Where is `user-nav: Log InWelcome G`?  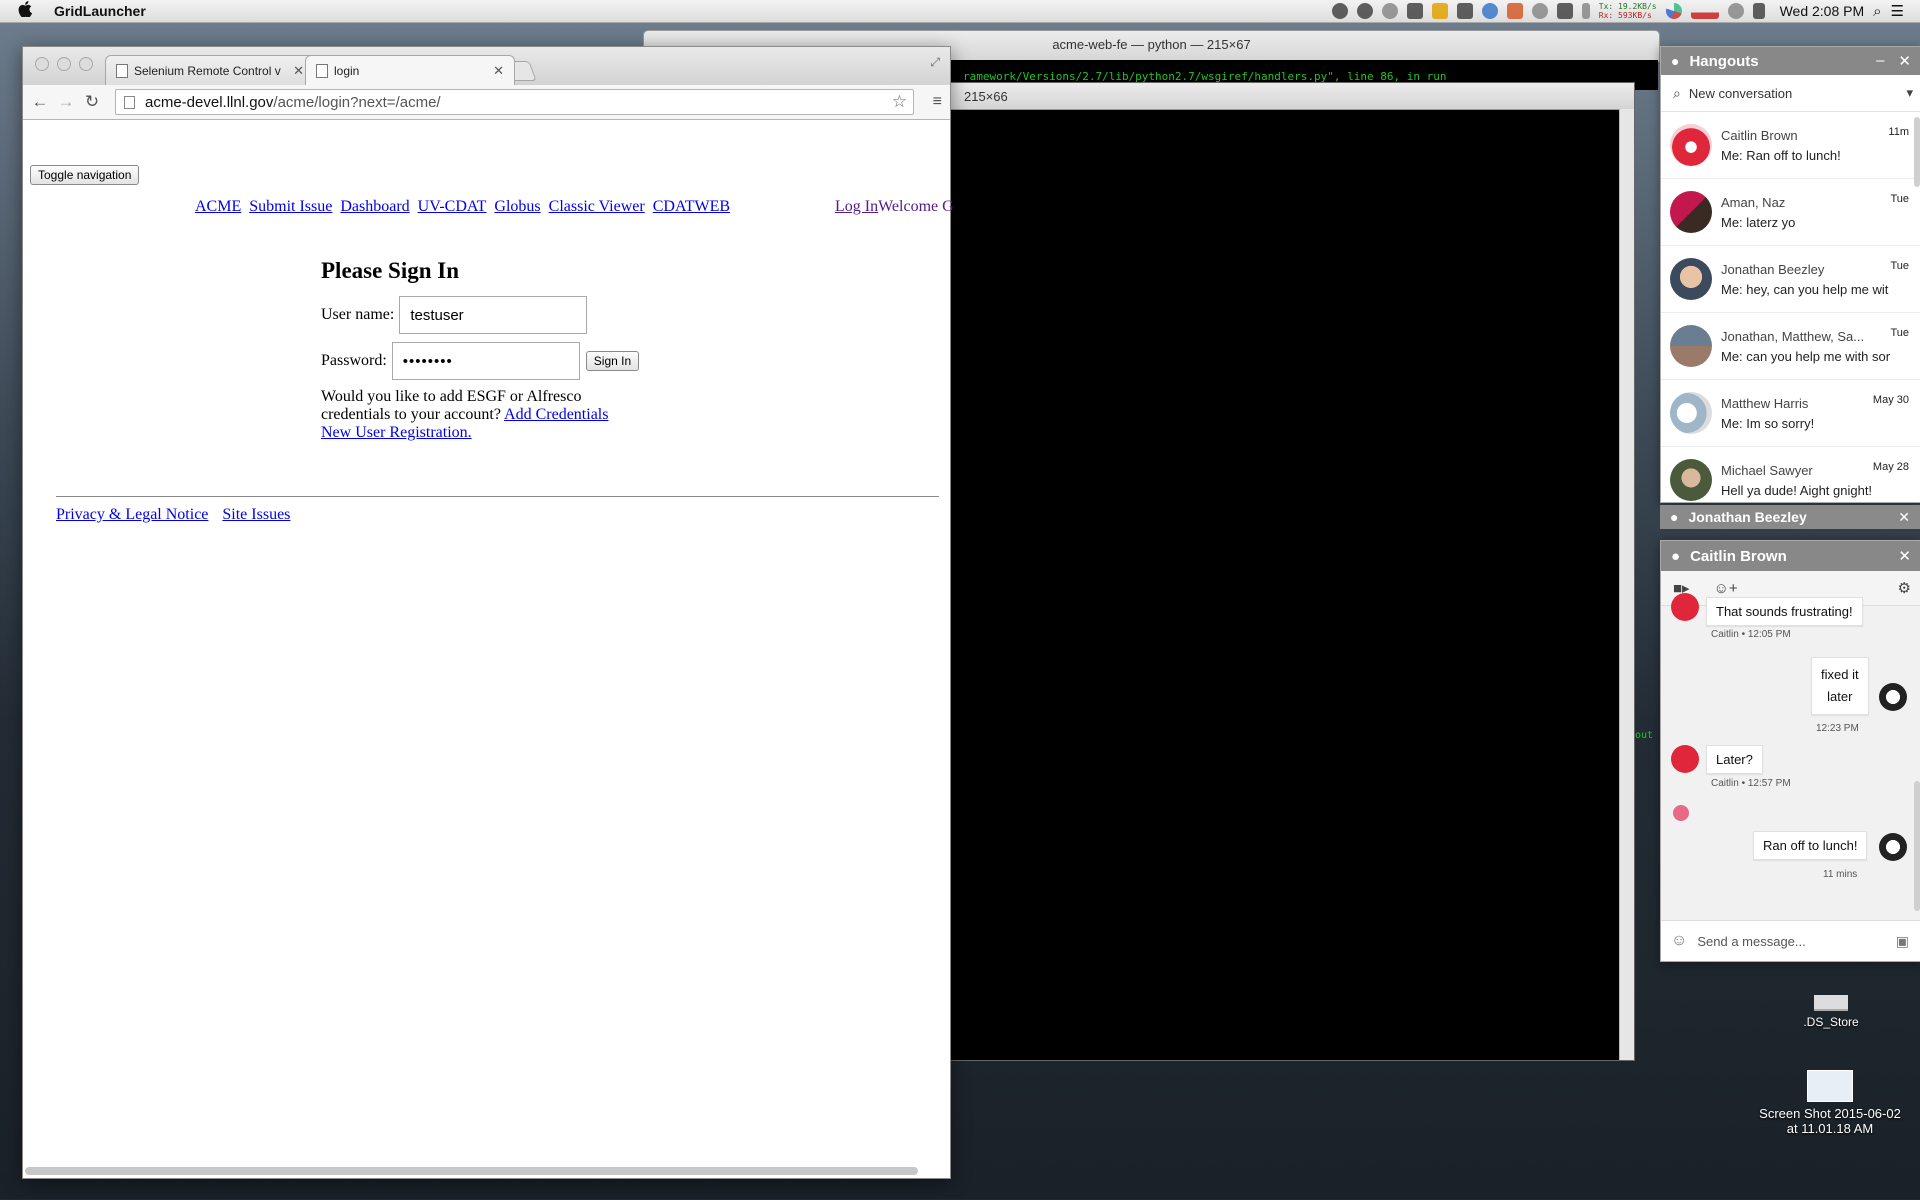
user-nav: Log InWelcome G is located at coordinates (894, 207).